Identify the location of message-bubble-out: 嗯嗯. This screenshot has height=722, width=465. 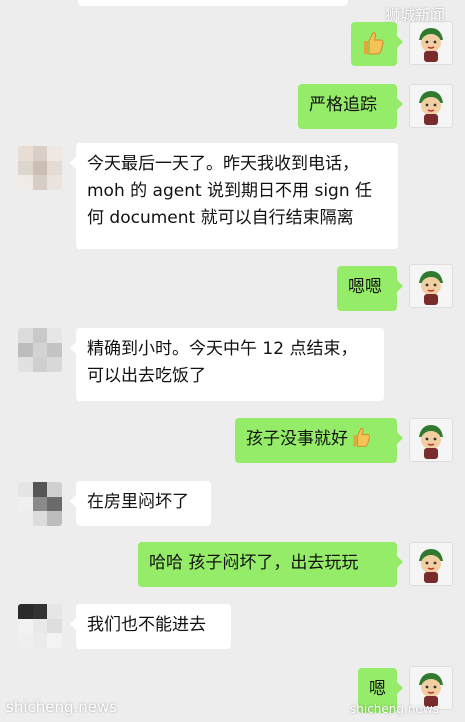
(370, 288).